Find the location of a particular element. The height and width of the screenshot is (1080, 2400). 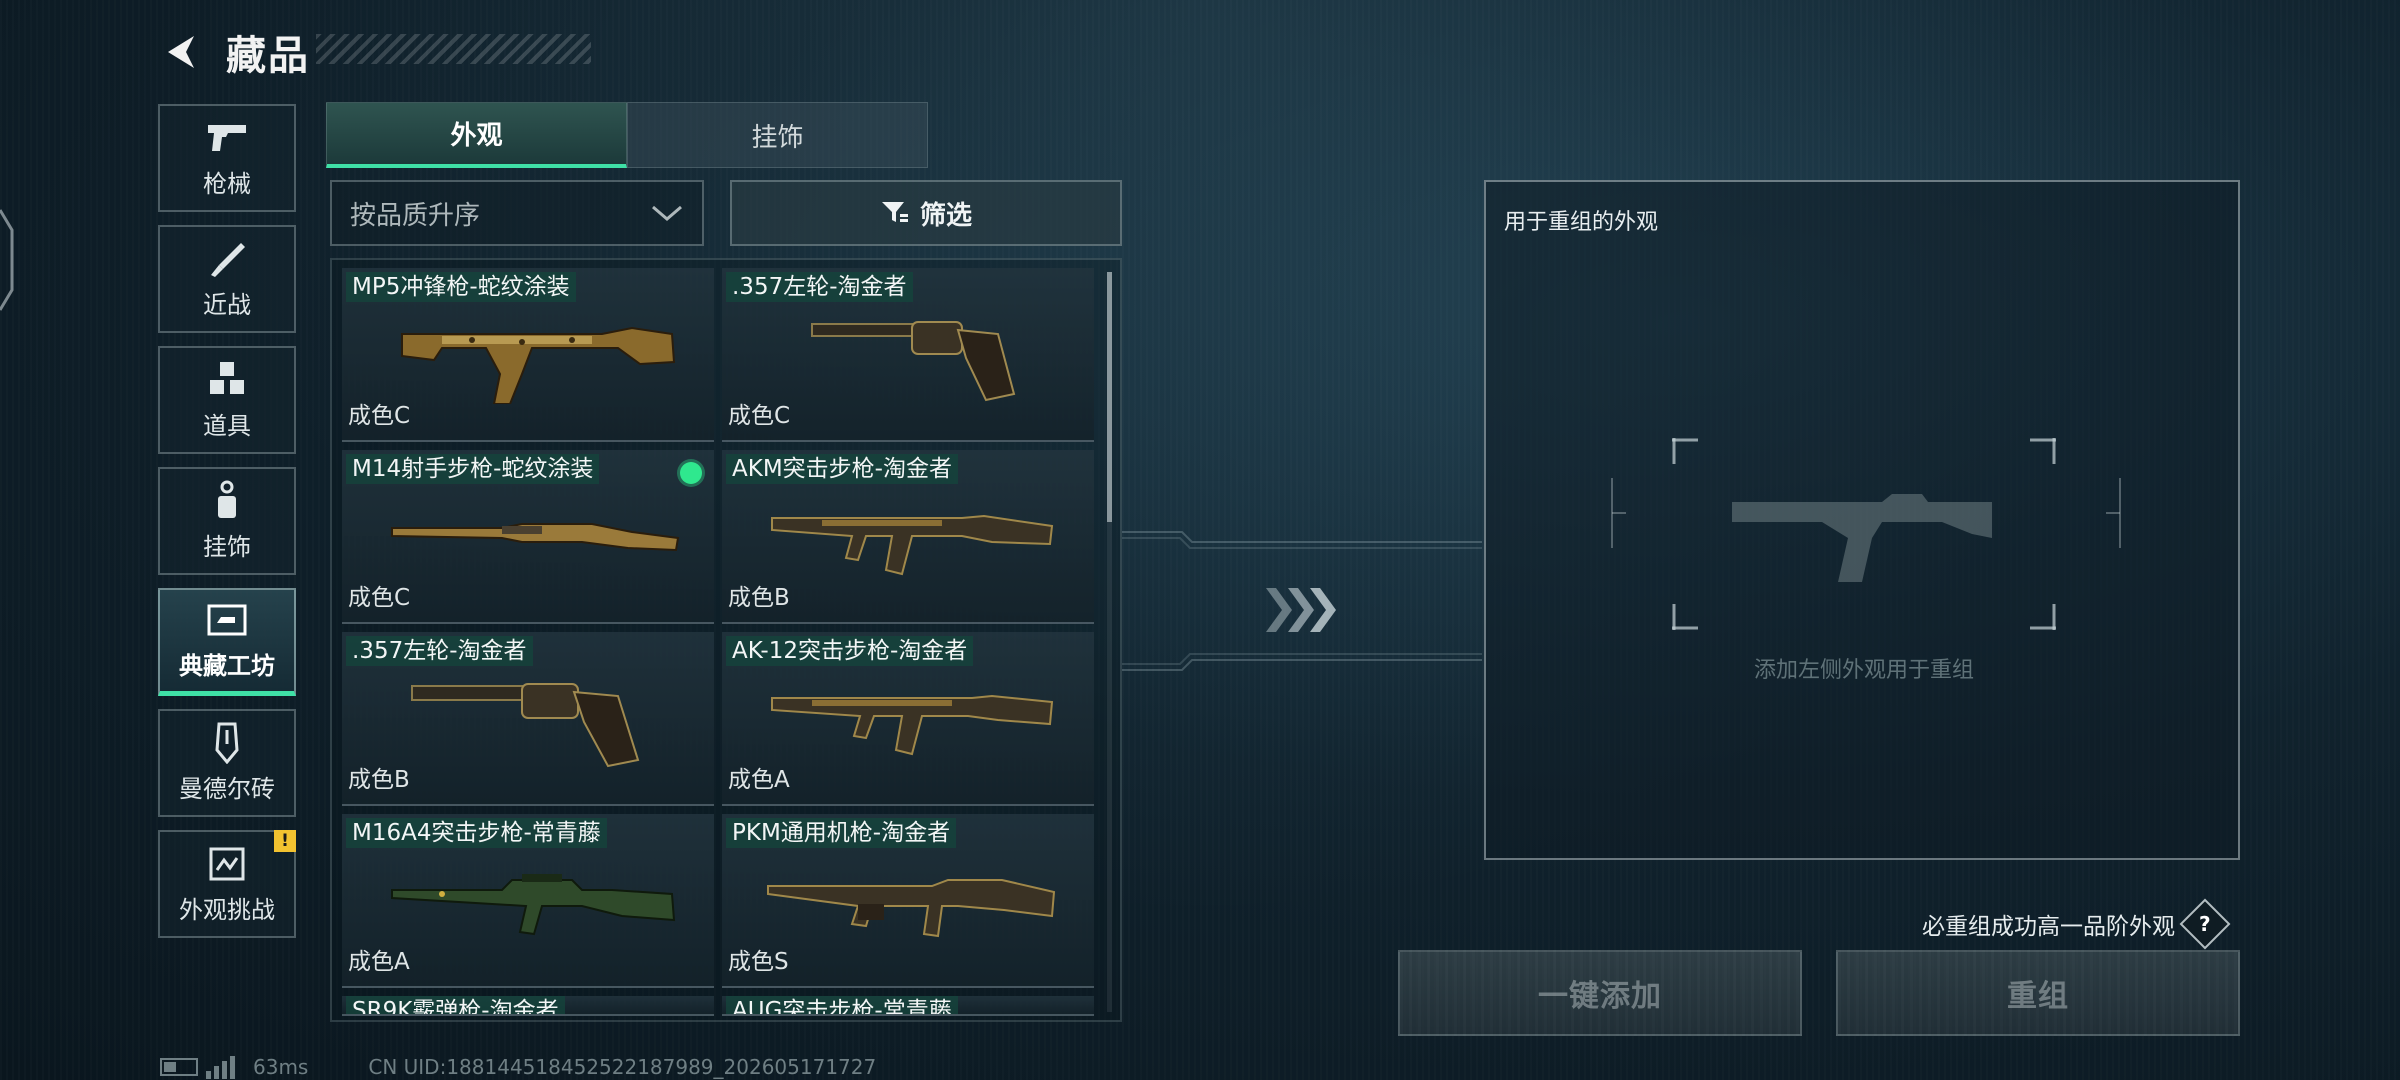

category-sidebar: 枪械 近战 道具 挂饰 典藏工坊 曼德尔砖 ! 外观挑战 is located at coordinates (227, 527).